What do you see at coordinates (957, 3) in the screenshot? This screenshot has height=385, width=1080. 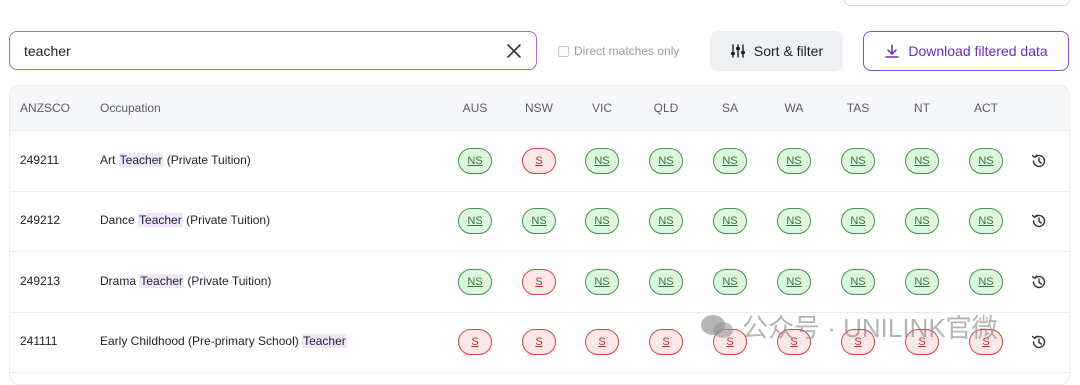 I see `top-right-control` at bounding box center [957, 3].